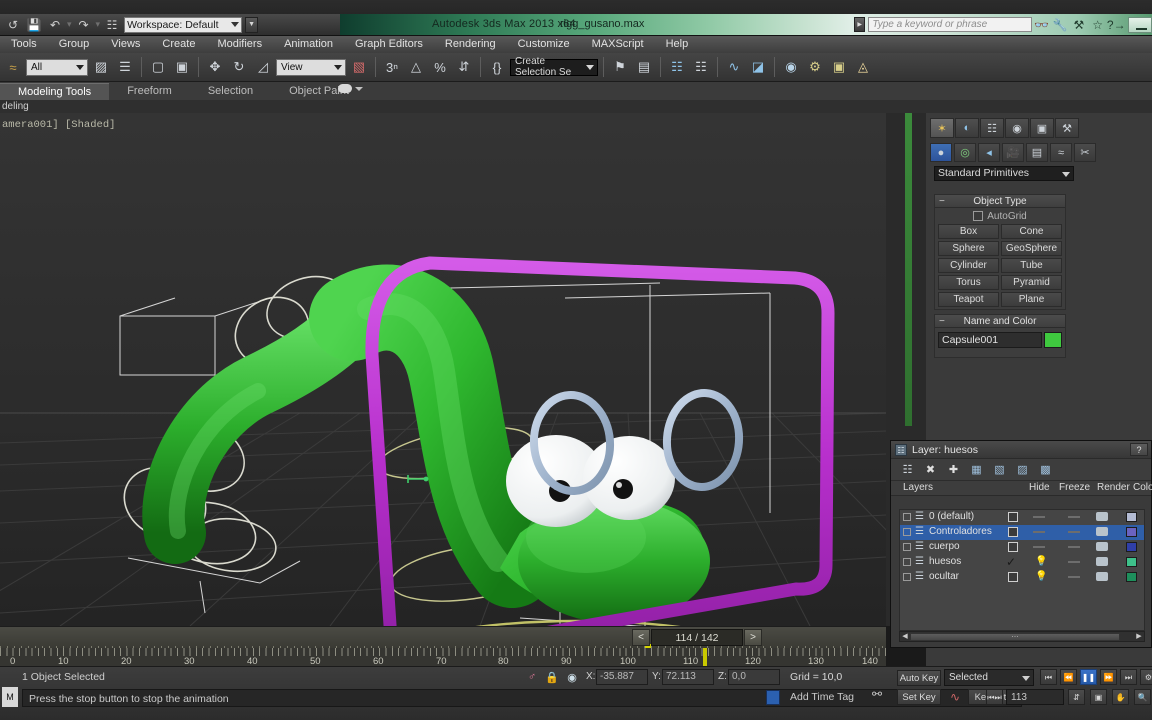 Image resolution: width=1152 pixels, height=720 pixels. What do you see at coordinates (919, 697) in the screenshot?
I see `set-key-button: Set Key` at bounding box center [919, 697].